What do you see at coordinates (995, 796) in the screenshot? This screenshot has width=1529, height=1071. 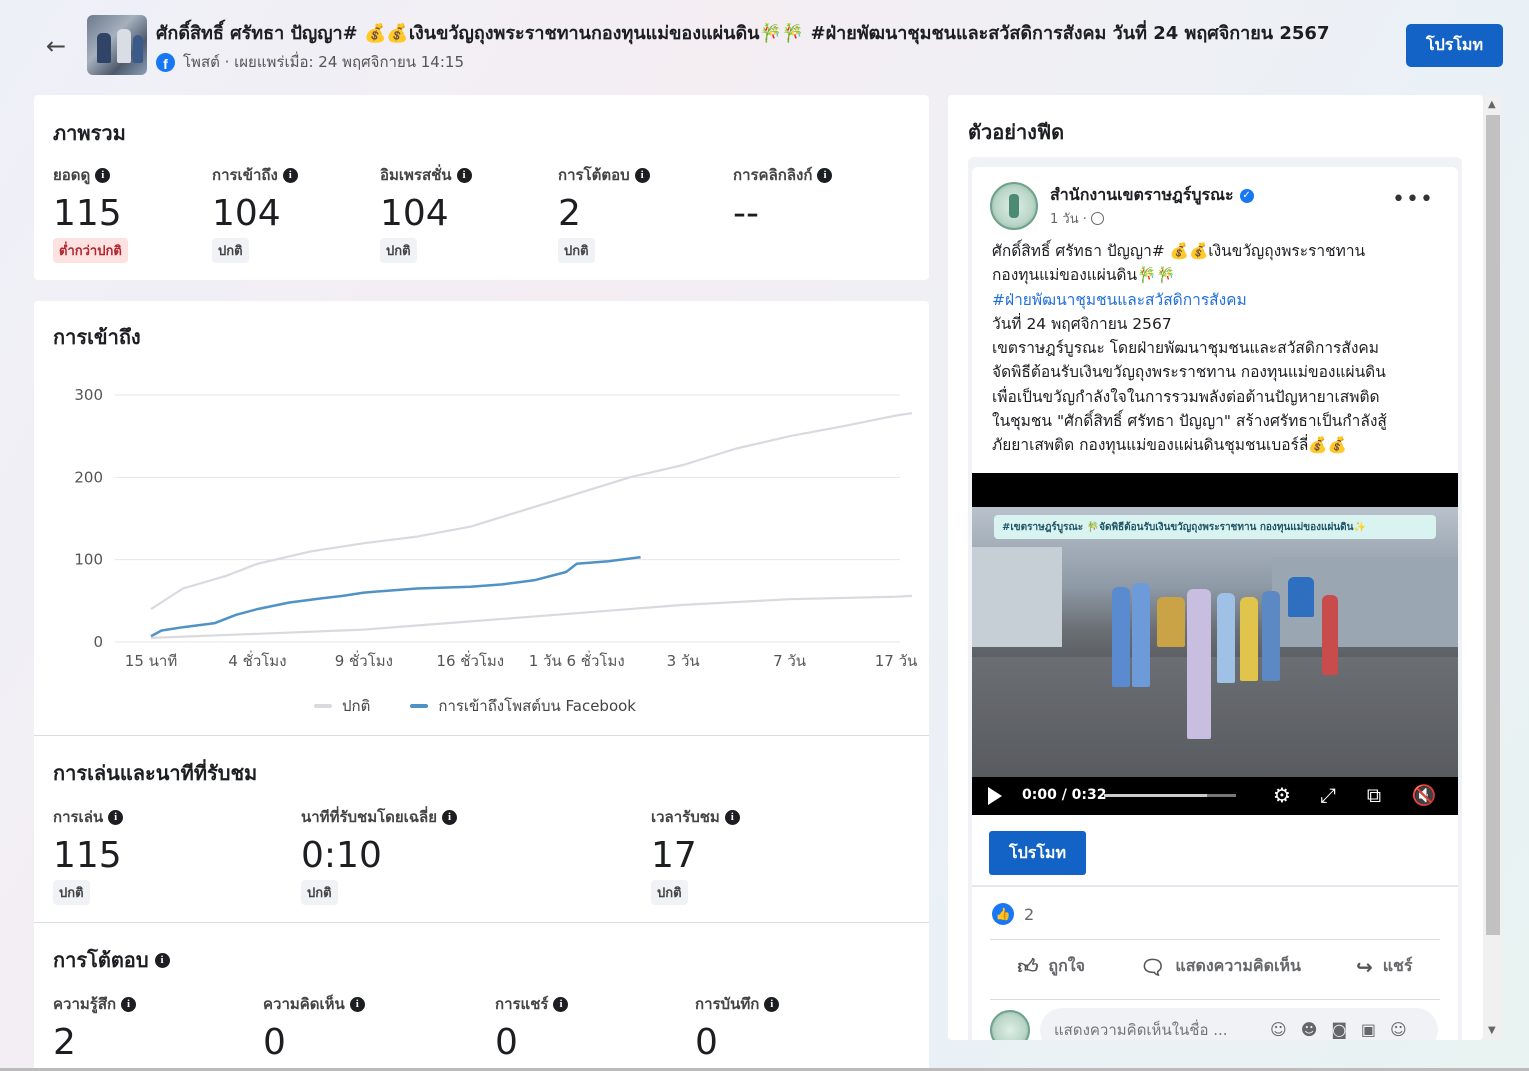 I see `play-icon` at bounding box center [995, 796].